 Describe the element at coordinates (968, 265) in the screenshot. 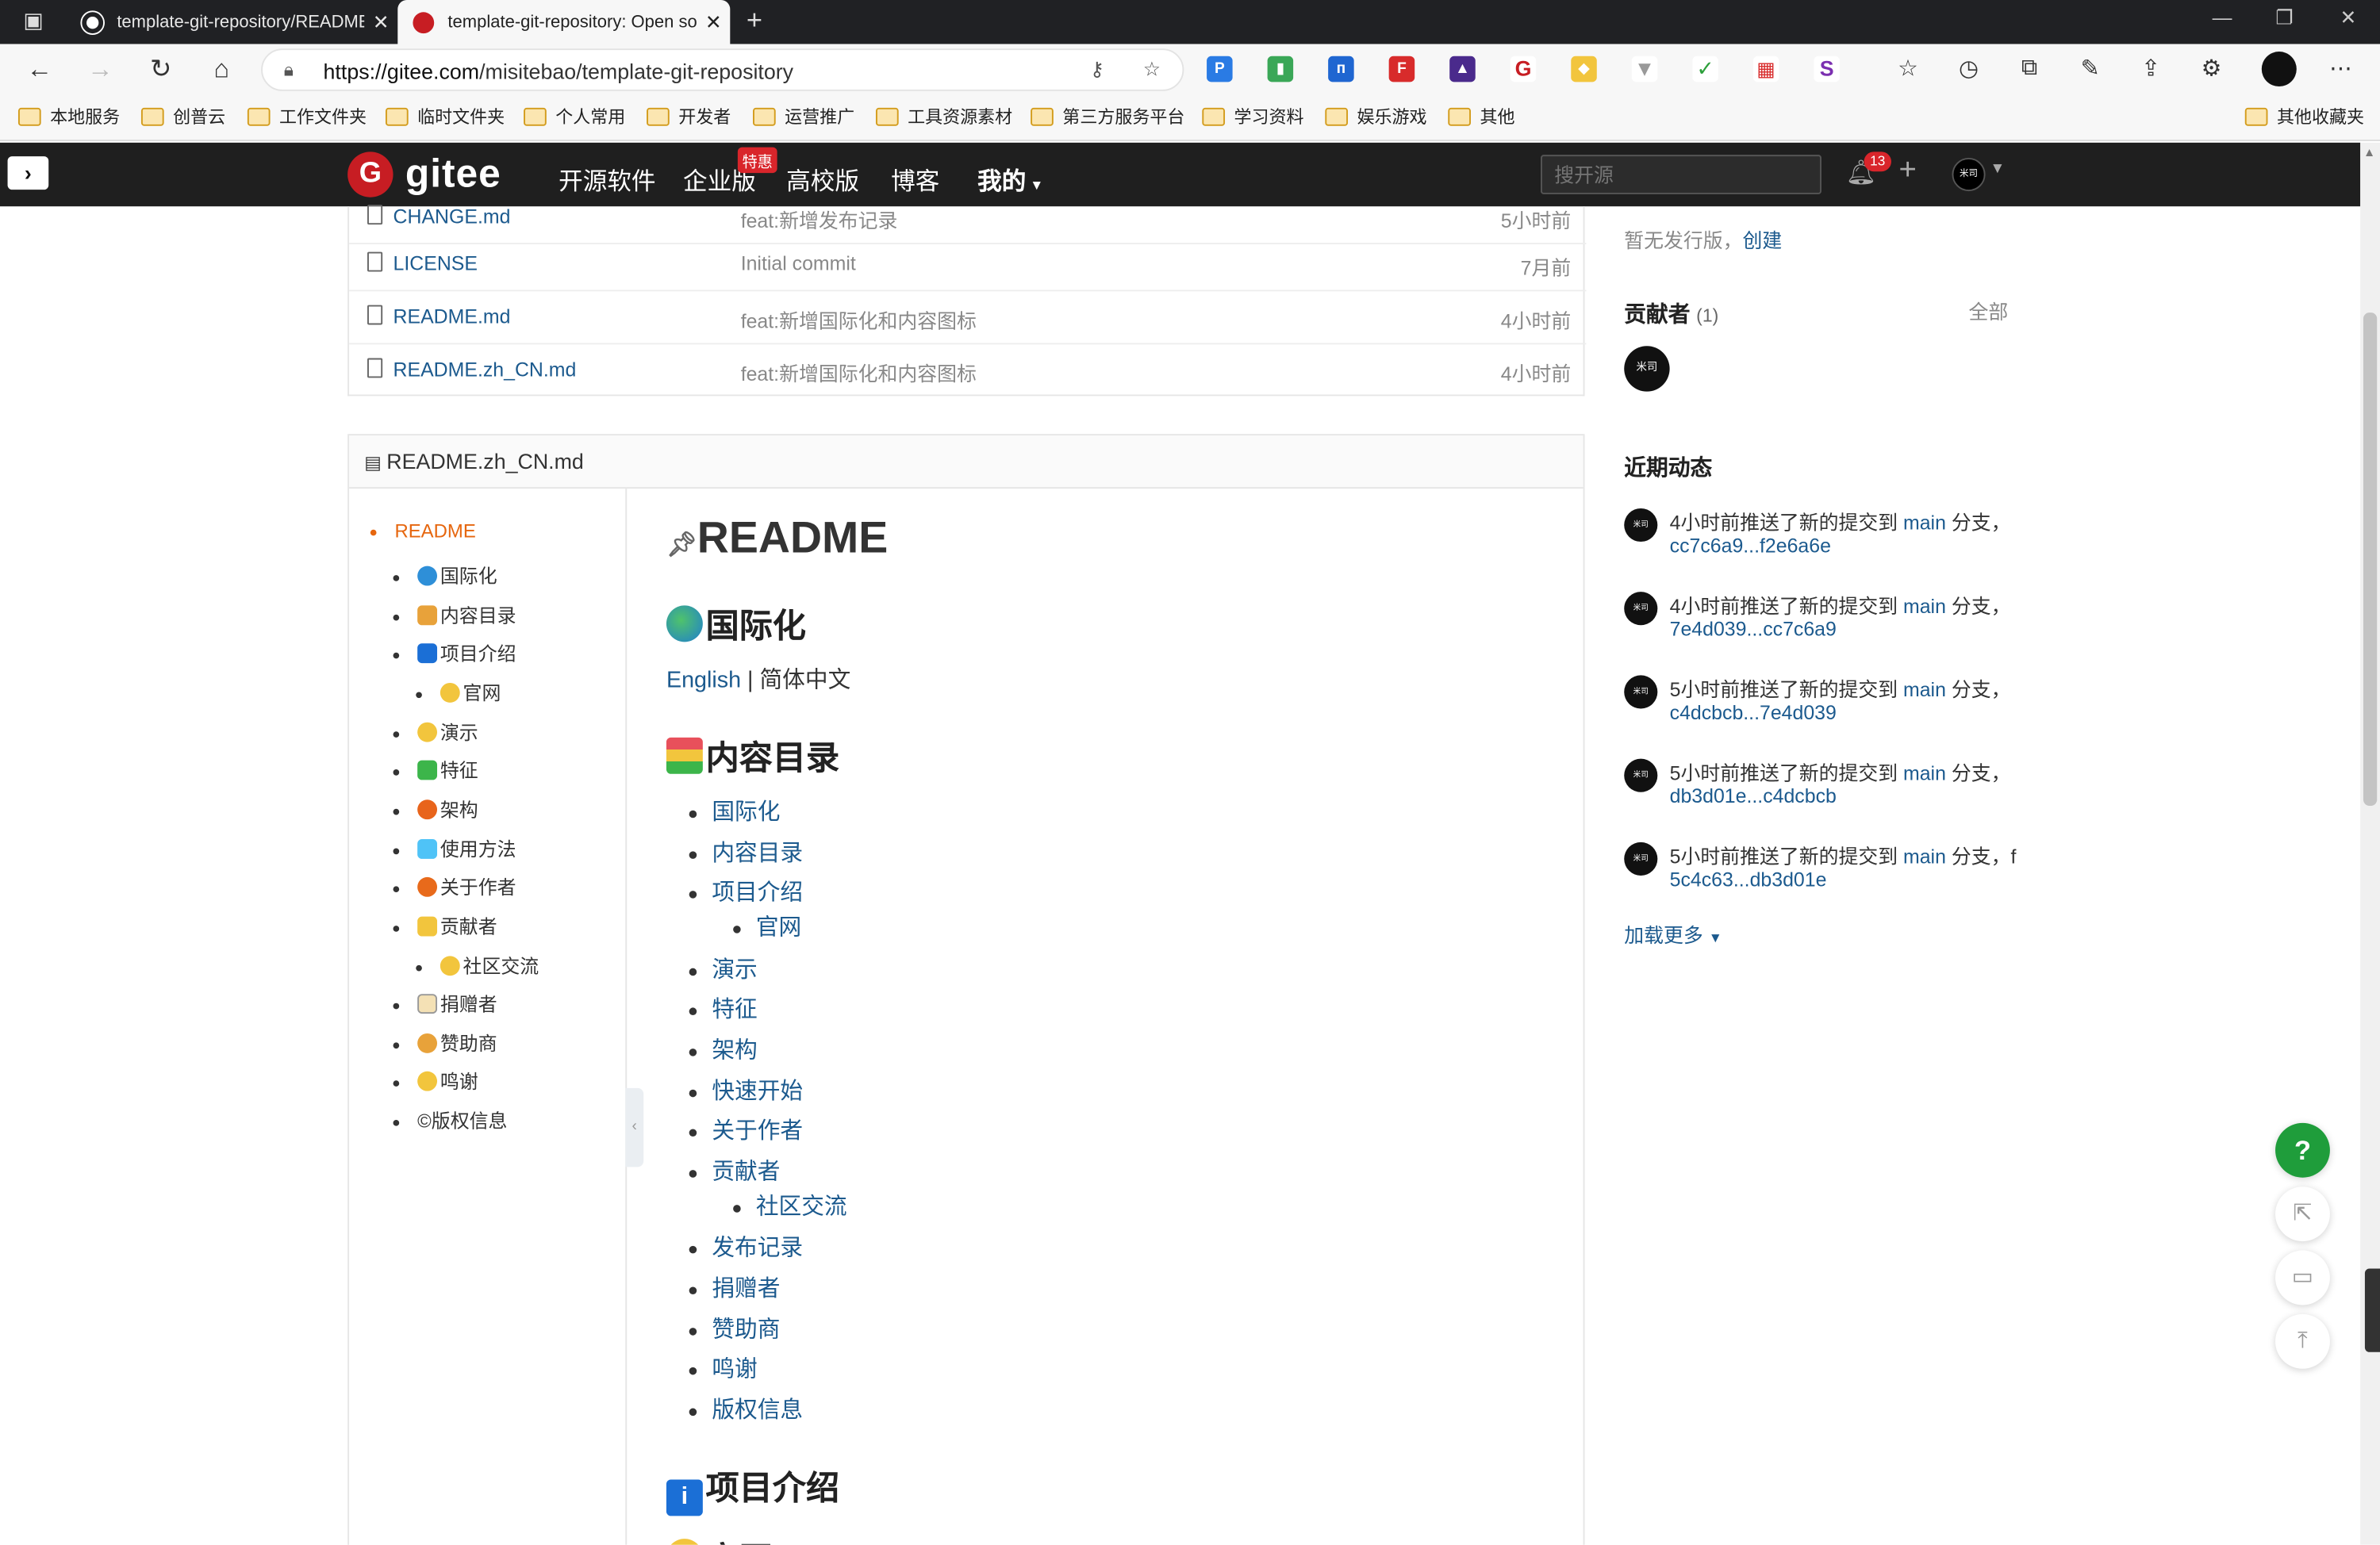

I see `file-row: LICENSE Initial commit 7月前` at that location.